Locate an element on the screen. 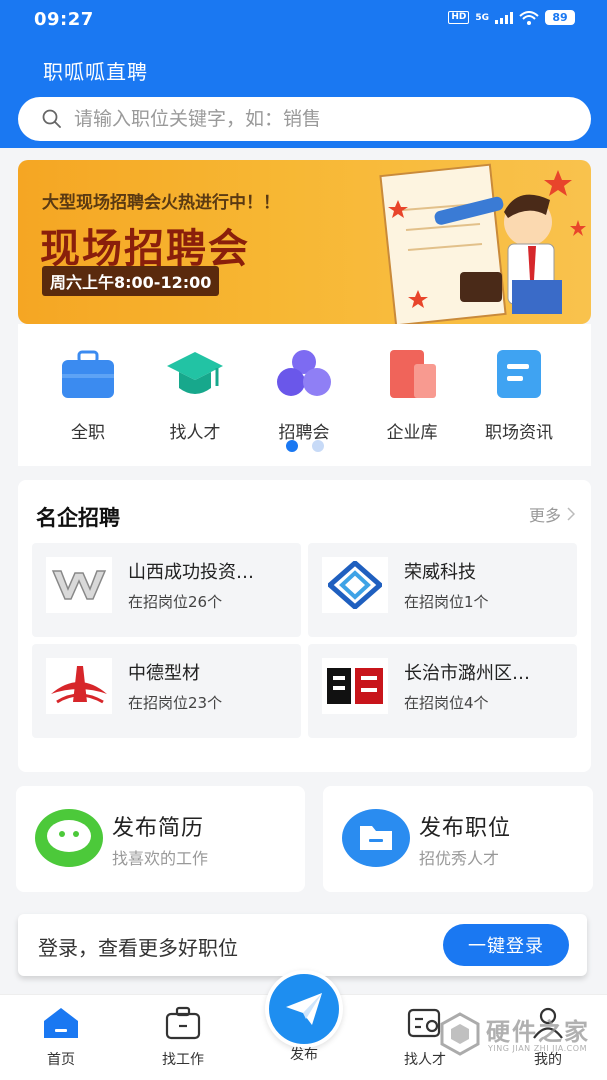 The height and width of the screenshot is (1080, 607). red-swoosh-logo is located at coordinates (79, 686).